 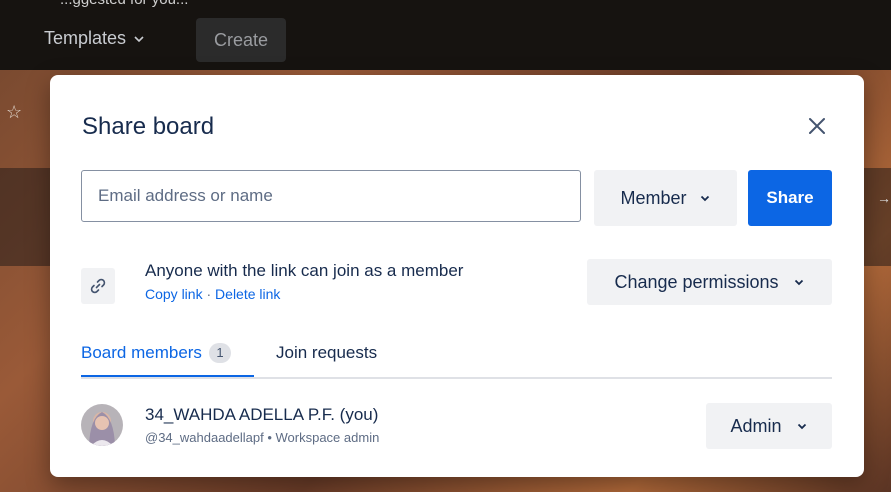 I want to click on close-button, so click(x=817, y=126).